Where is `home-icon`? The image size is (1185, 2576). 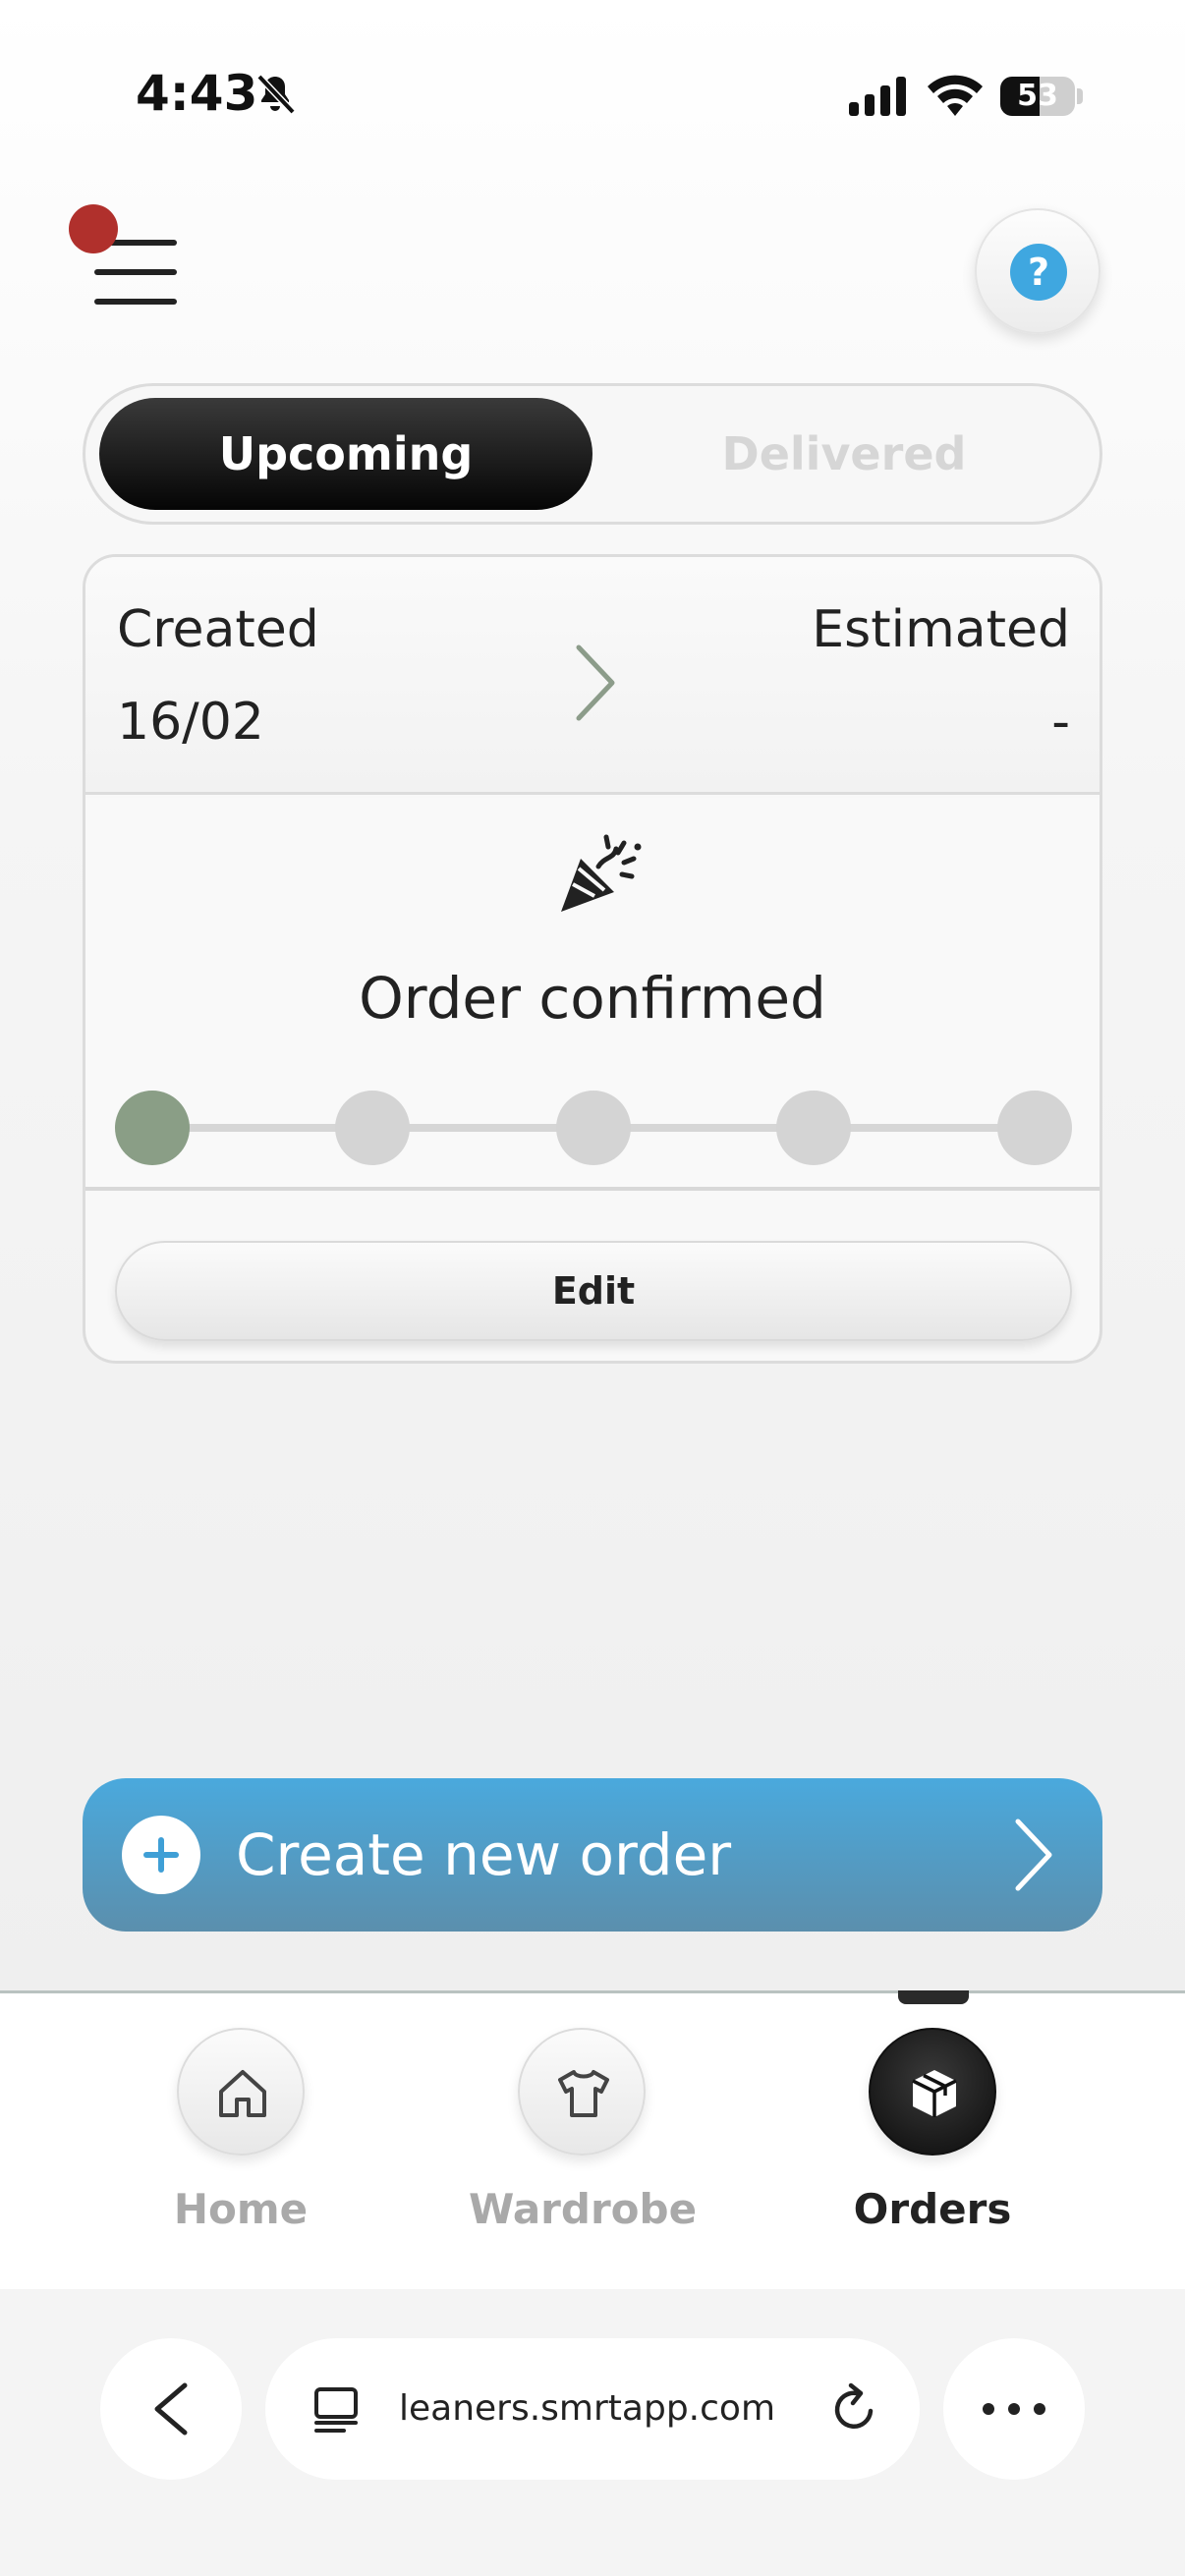
home-icon is located at coordinates (243, 2093).